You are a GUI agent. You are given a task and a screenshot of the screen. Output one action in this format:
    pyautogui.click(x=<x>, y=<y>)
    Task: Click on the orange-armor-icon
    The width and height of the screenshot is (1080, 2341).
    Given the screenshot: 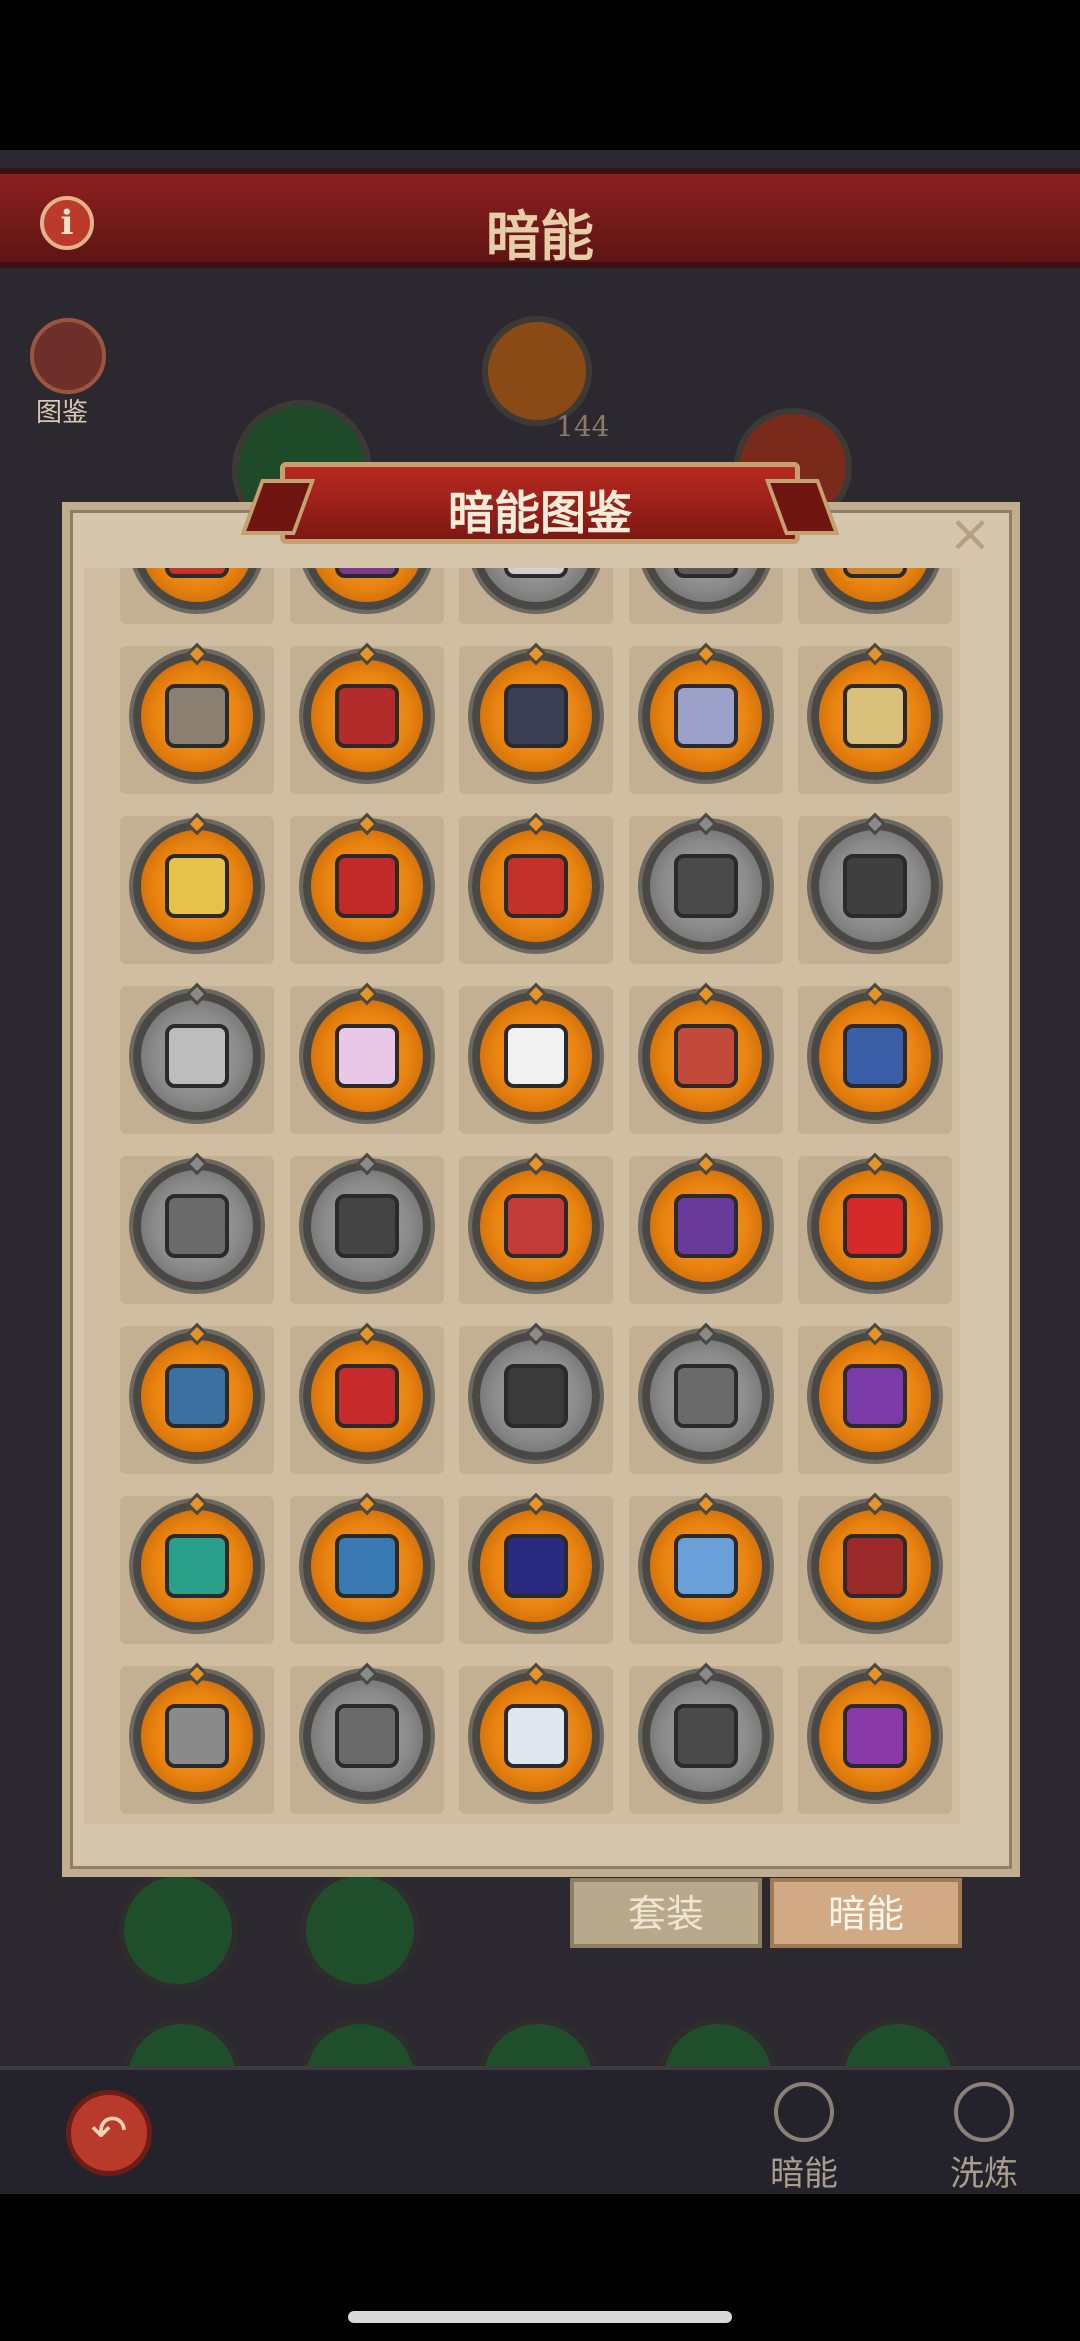 What is the action you would take?
    pyautogui.click(x=536, y=1056)
    